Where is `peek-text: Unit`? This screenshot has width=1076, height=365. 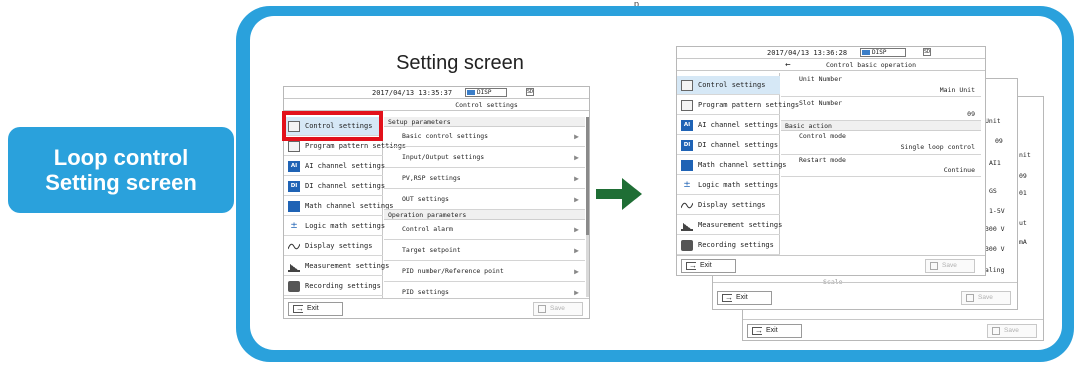 peek-text: Unit is located at coordinates (993, 121).